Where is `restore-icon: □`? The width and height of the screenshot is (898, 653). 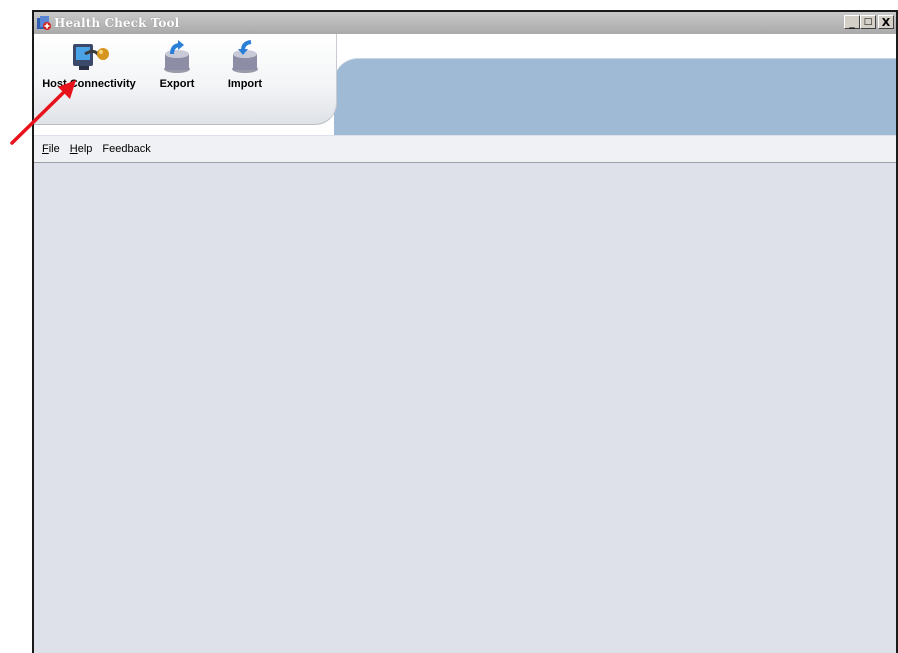
restore-icon: □ is located at coordinates (868, 21).